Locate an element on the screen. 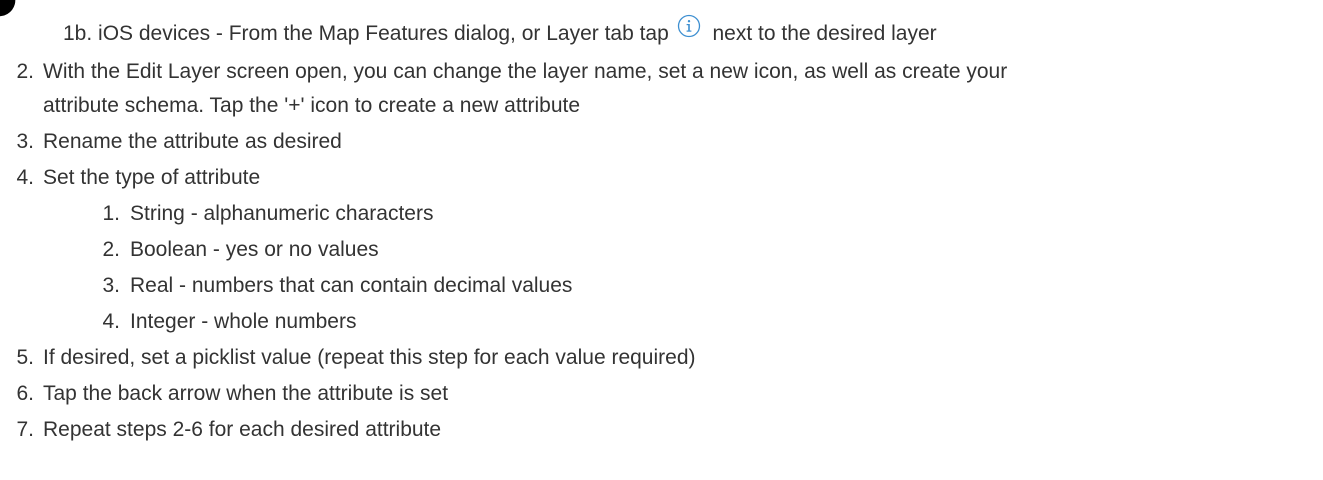 The image size is (1323, 480). list-number: 2. is located at coordinates (25, 71).